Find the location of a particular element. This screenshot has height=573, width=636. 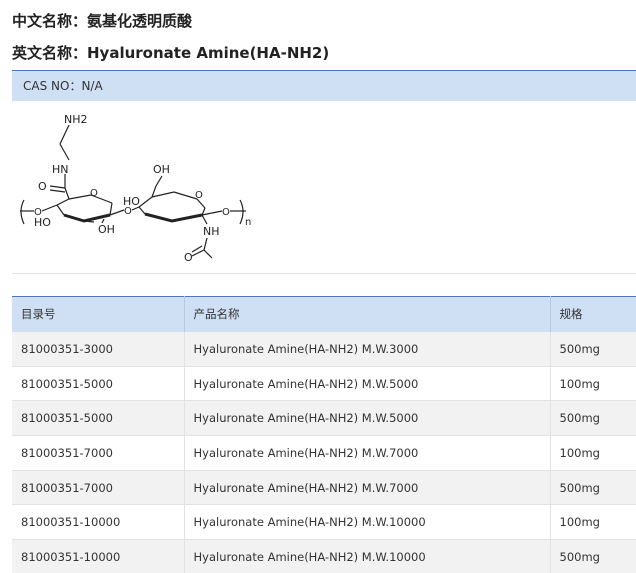

carbonyl-oxygen-label: O is located at coordinates (42, 186).